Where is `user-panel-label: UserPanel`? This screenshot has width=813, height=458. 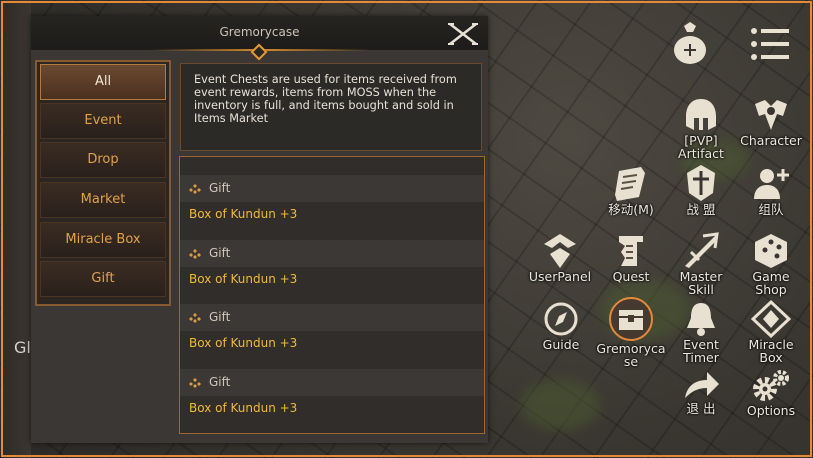 user-panel-label: UserPanel is located at coordinates (560, 276).